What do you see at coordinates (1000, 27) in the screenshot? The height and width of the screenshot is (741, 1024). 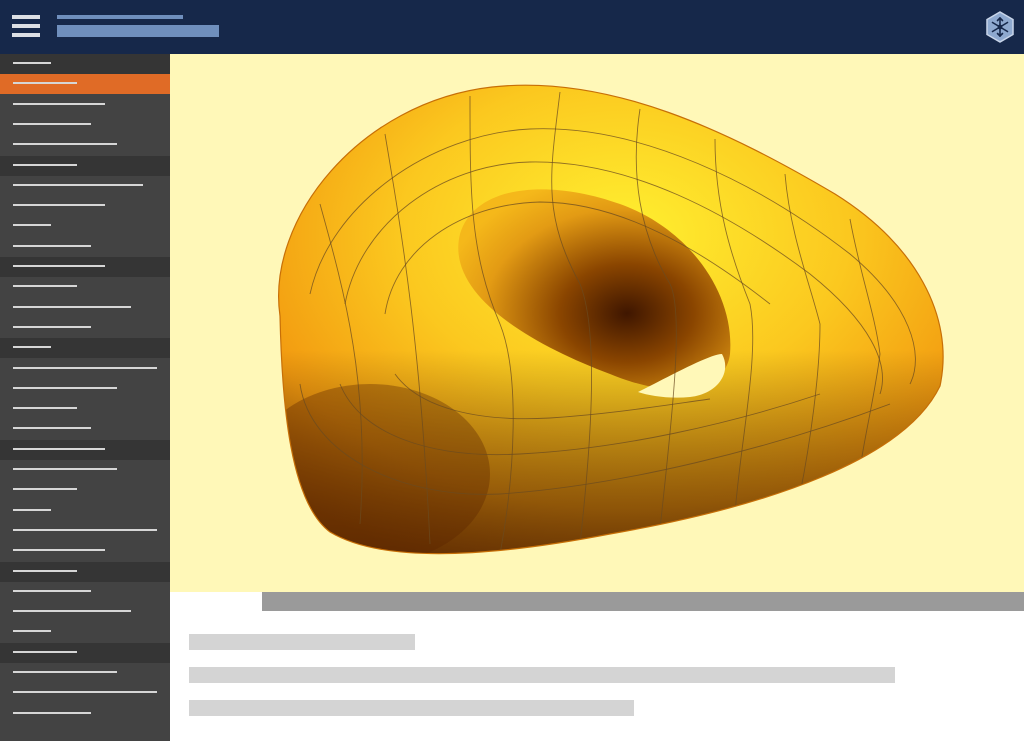 I see `snowflake-hexagon-logo-icon` at bounding box center [1000, 27].